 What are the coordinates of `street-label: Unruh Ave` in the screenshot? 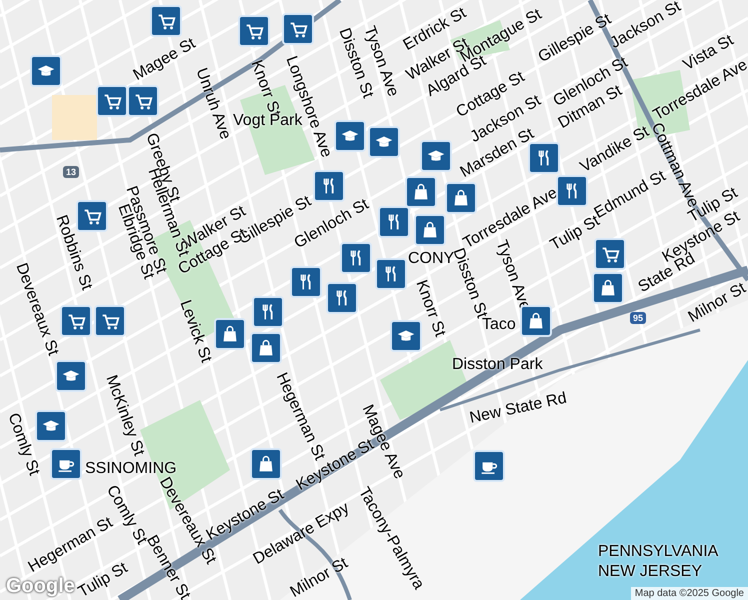 It's located at (213, 104).